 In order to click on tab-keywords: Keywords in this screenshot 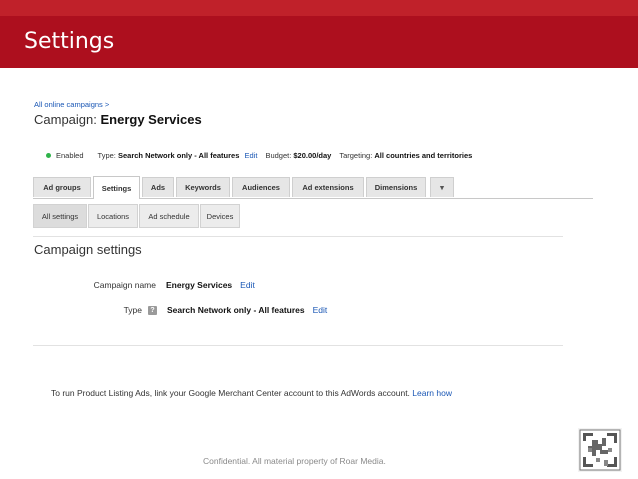, I will do `click(203, 187)`.